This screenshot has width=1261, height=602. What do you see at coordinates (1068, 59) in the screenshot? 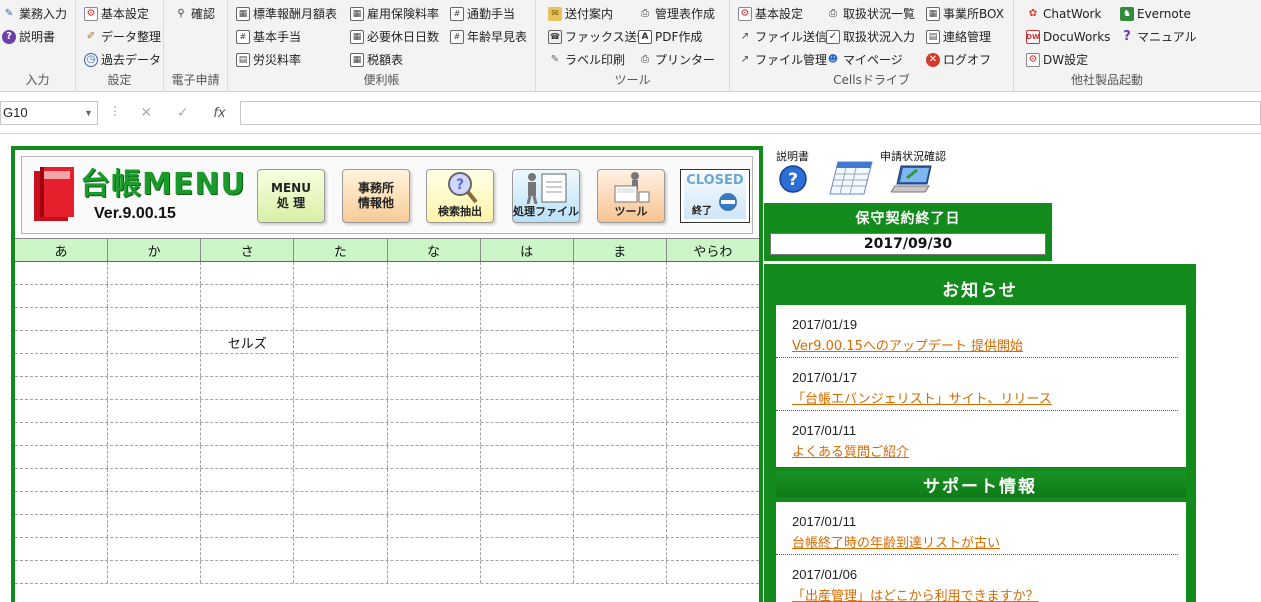
I see `ribbon-item-dw-settings: ⚙ DW設定` at bounding box center [1068, 59].